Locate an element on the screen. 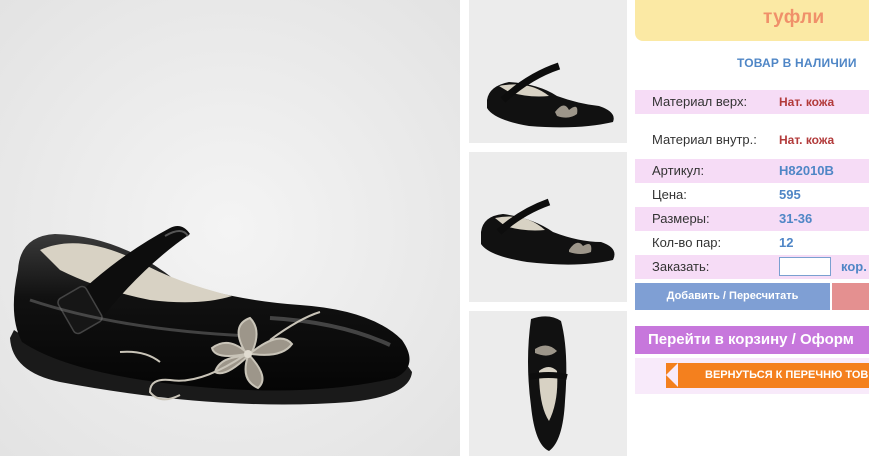  spec-row-pairs: Кол-во пар: 12 is located at coordinates (752, 243).